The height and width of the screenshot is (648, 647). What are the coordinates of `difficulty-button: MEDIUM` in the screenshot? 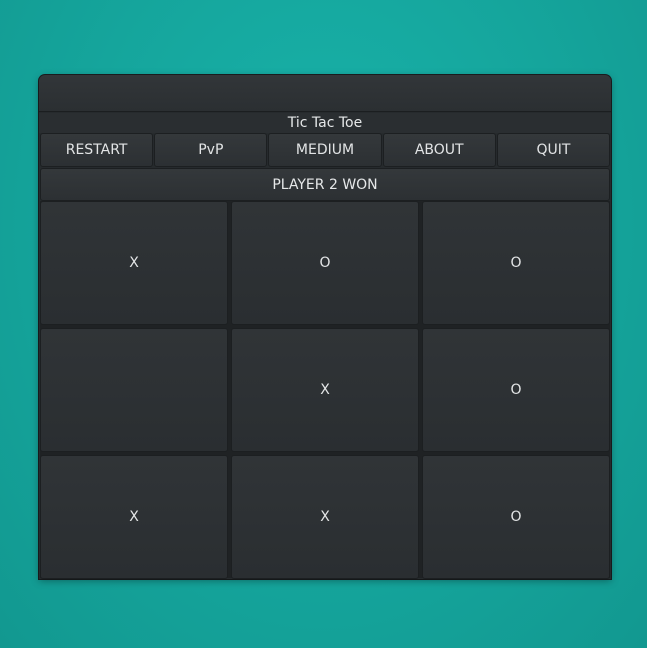 It's located at (325, 150).